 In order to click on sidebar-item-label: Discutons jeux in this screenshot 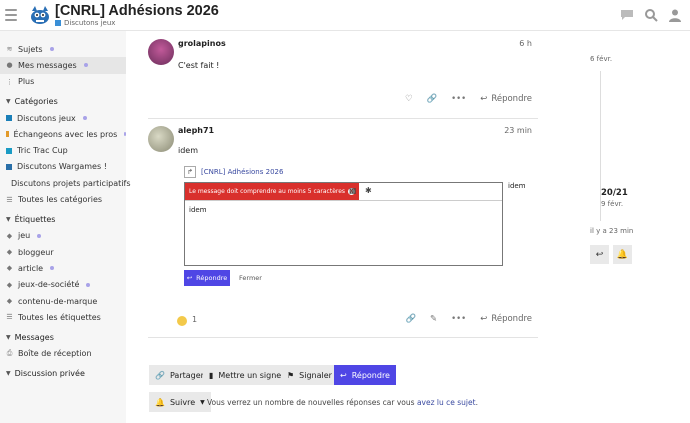, I will do `click(46, 118)`.